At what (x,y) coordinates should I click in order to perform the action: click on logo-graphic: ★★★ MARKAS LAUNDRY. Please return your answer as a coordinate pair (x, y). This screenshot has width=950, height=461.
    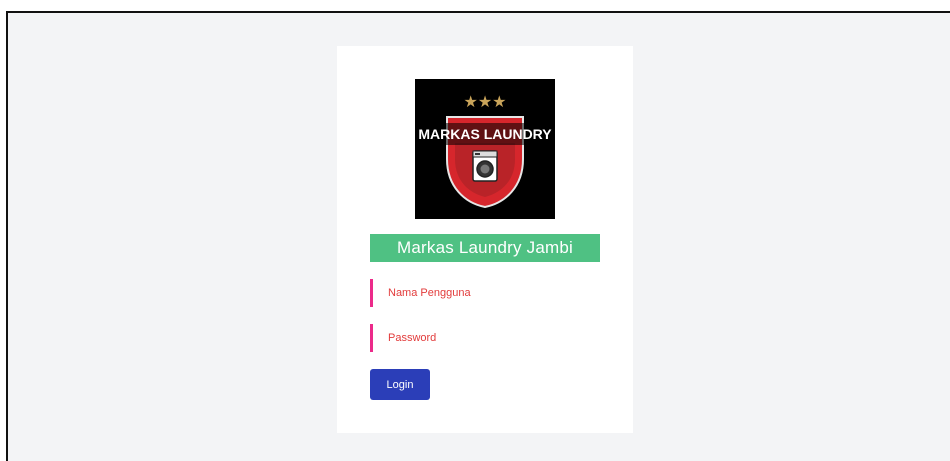
    Looking at the image, I should click on (485, 149).